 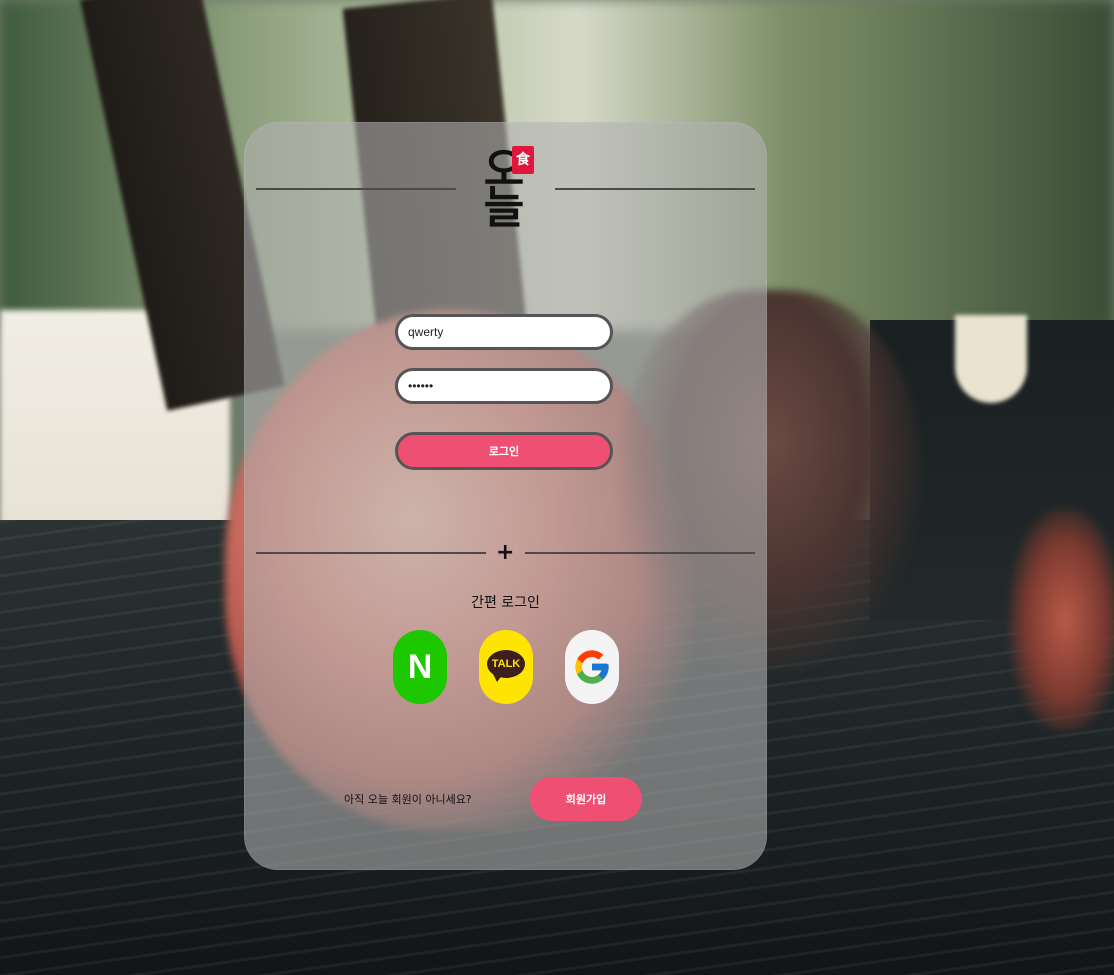 I want to click on naver-icon: N, so click(x=420, y=667).